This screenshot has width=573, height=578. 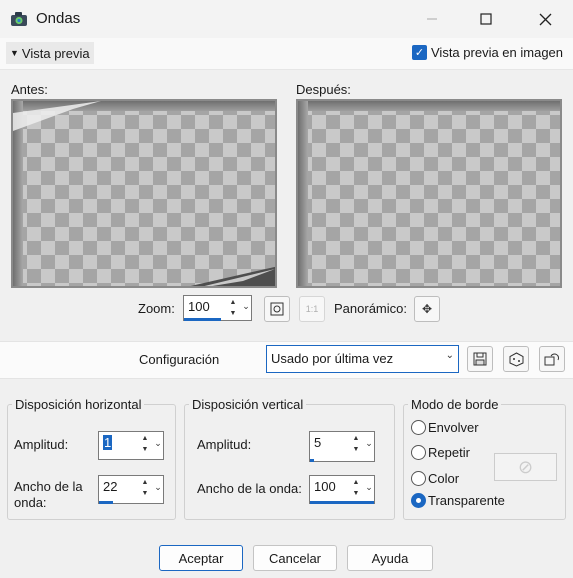 I want to click on v-wavelength-fill-bar, so click(x=342, y=502).